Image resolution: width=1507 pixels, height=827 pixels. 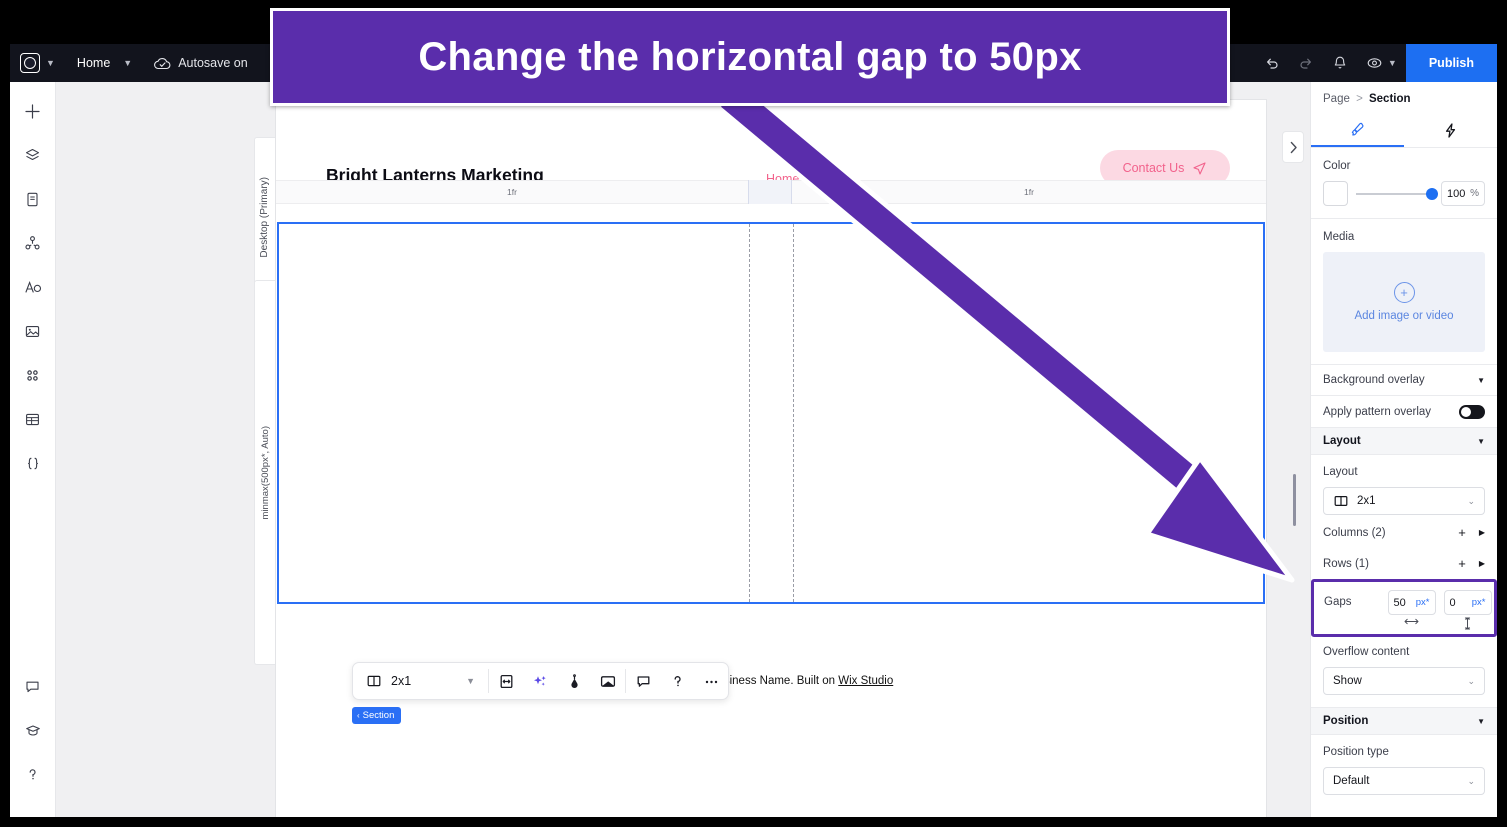 What do you see at coordinates (1377, 411) in the screenshot?
I see `apply-pattern-label: Apply pattern overlay` at bounding box center [1377, 411].